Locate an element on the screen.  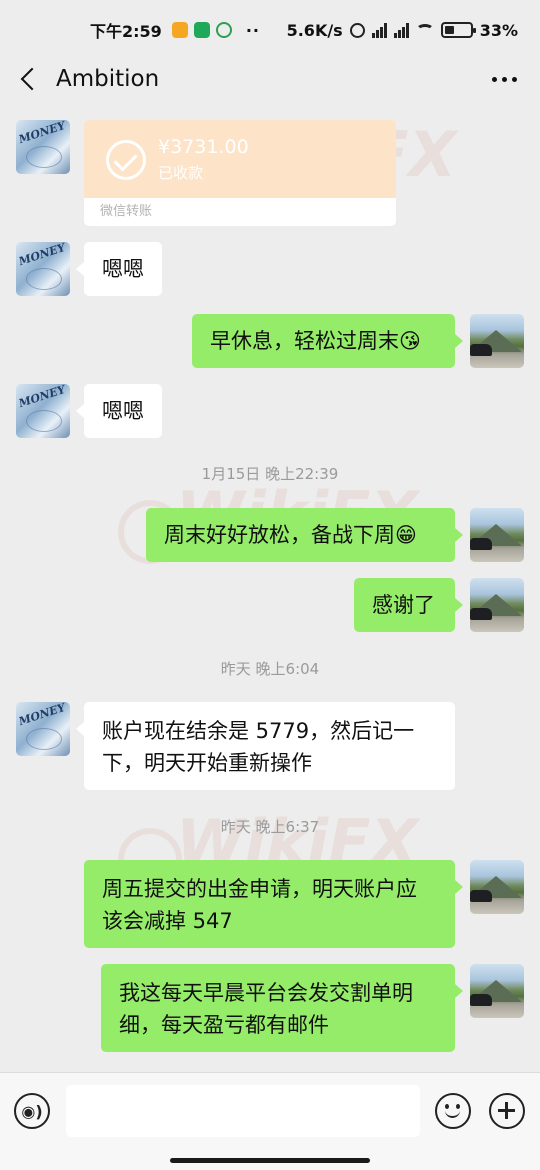
transfer-amount: ¥3731.00 is located at coordinates (203, 147).